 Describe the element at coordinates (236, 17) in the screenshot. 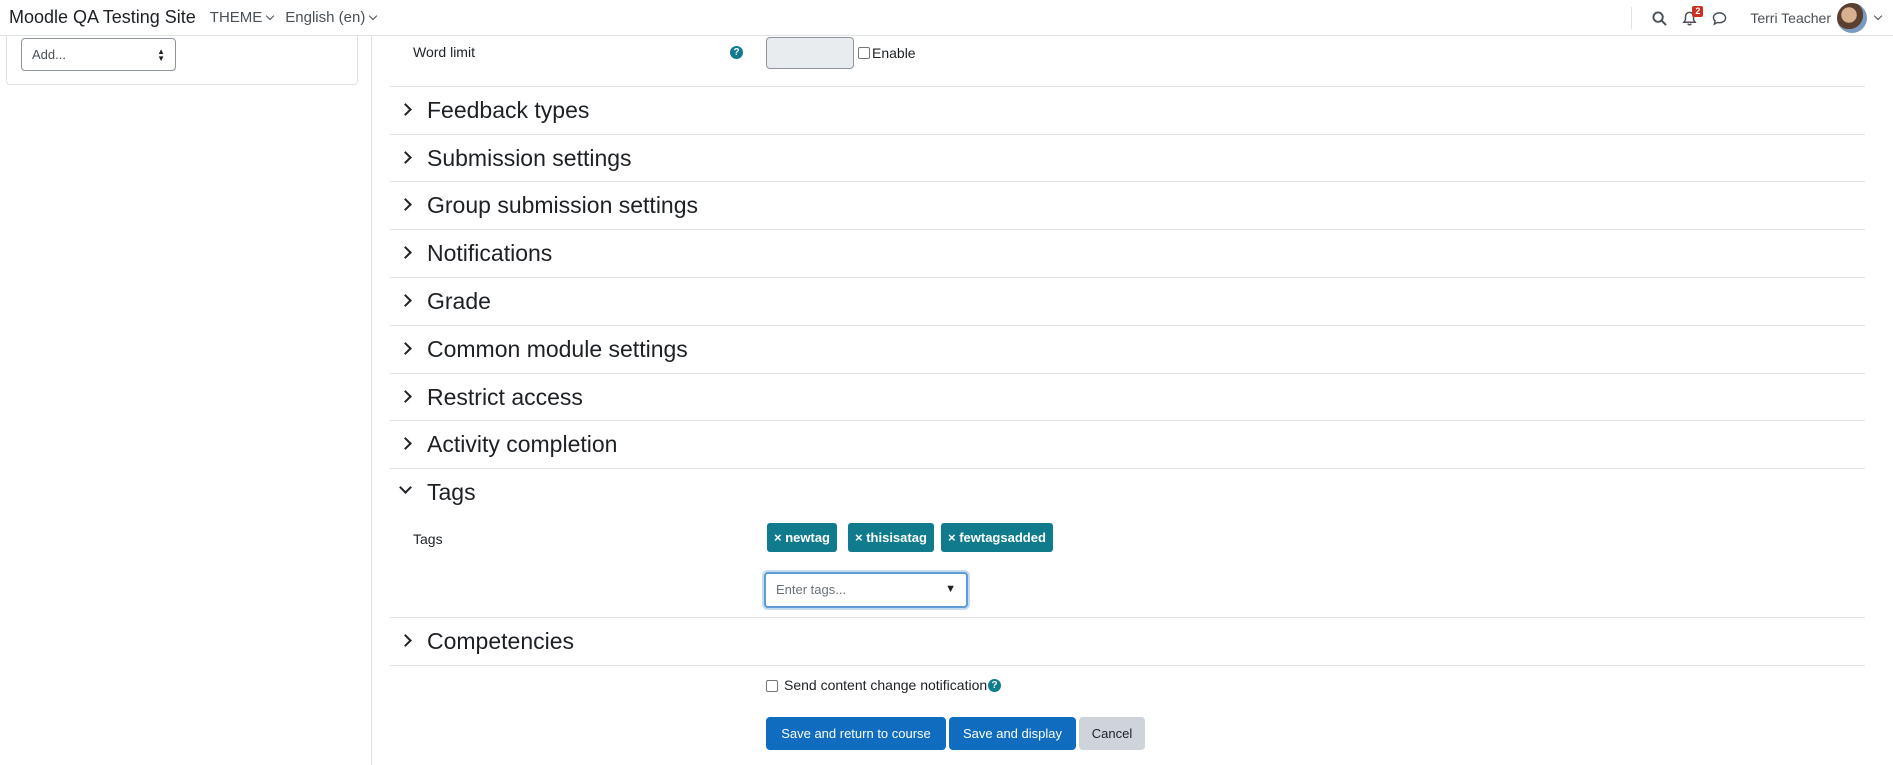

I see `theme-menu-label: THEME` at that location.